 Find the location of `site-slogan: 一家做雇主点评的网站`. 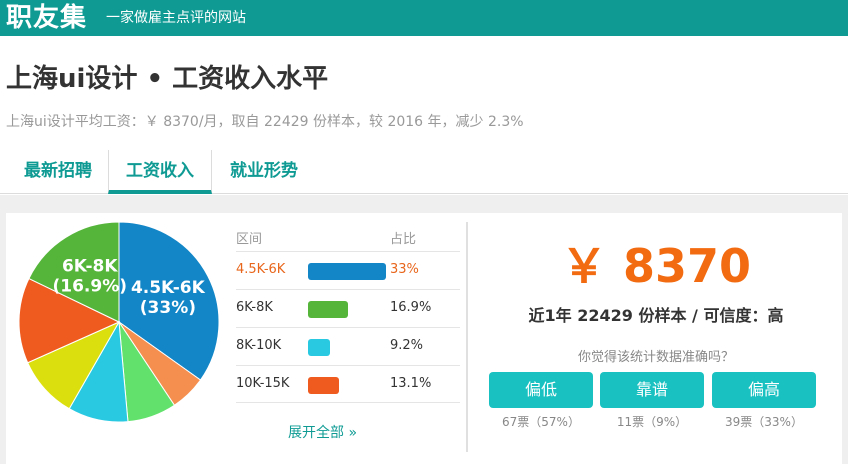

site-slogan: 一家做雇主点评的网站 is located at coordinates (176, 18).